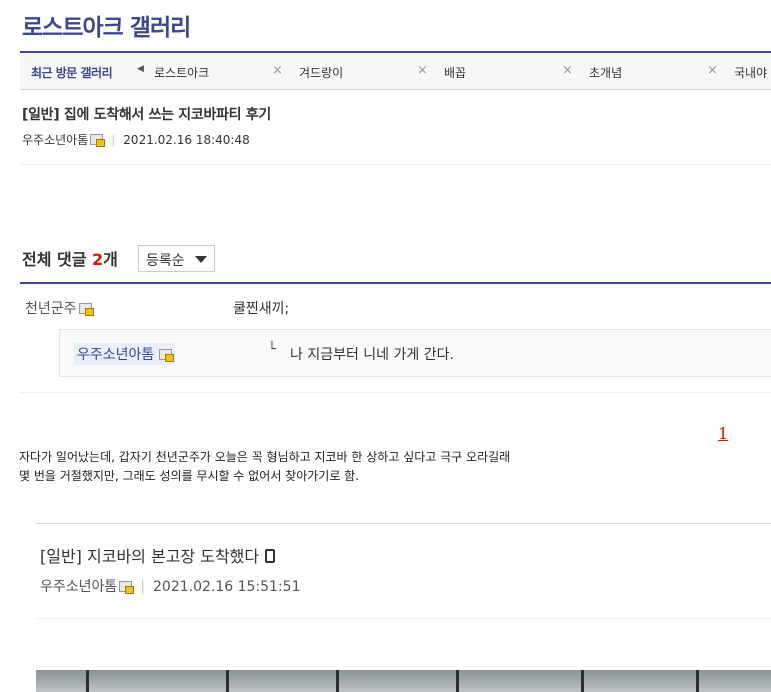 The image size is (771, 692). Describe the element at coordinates (72, 73) in the screenshot. I see `recent-galleries-label: 최근 방문 갤러리` at that location.